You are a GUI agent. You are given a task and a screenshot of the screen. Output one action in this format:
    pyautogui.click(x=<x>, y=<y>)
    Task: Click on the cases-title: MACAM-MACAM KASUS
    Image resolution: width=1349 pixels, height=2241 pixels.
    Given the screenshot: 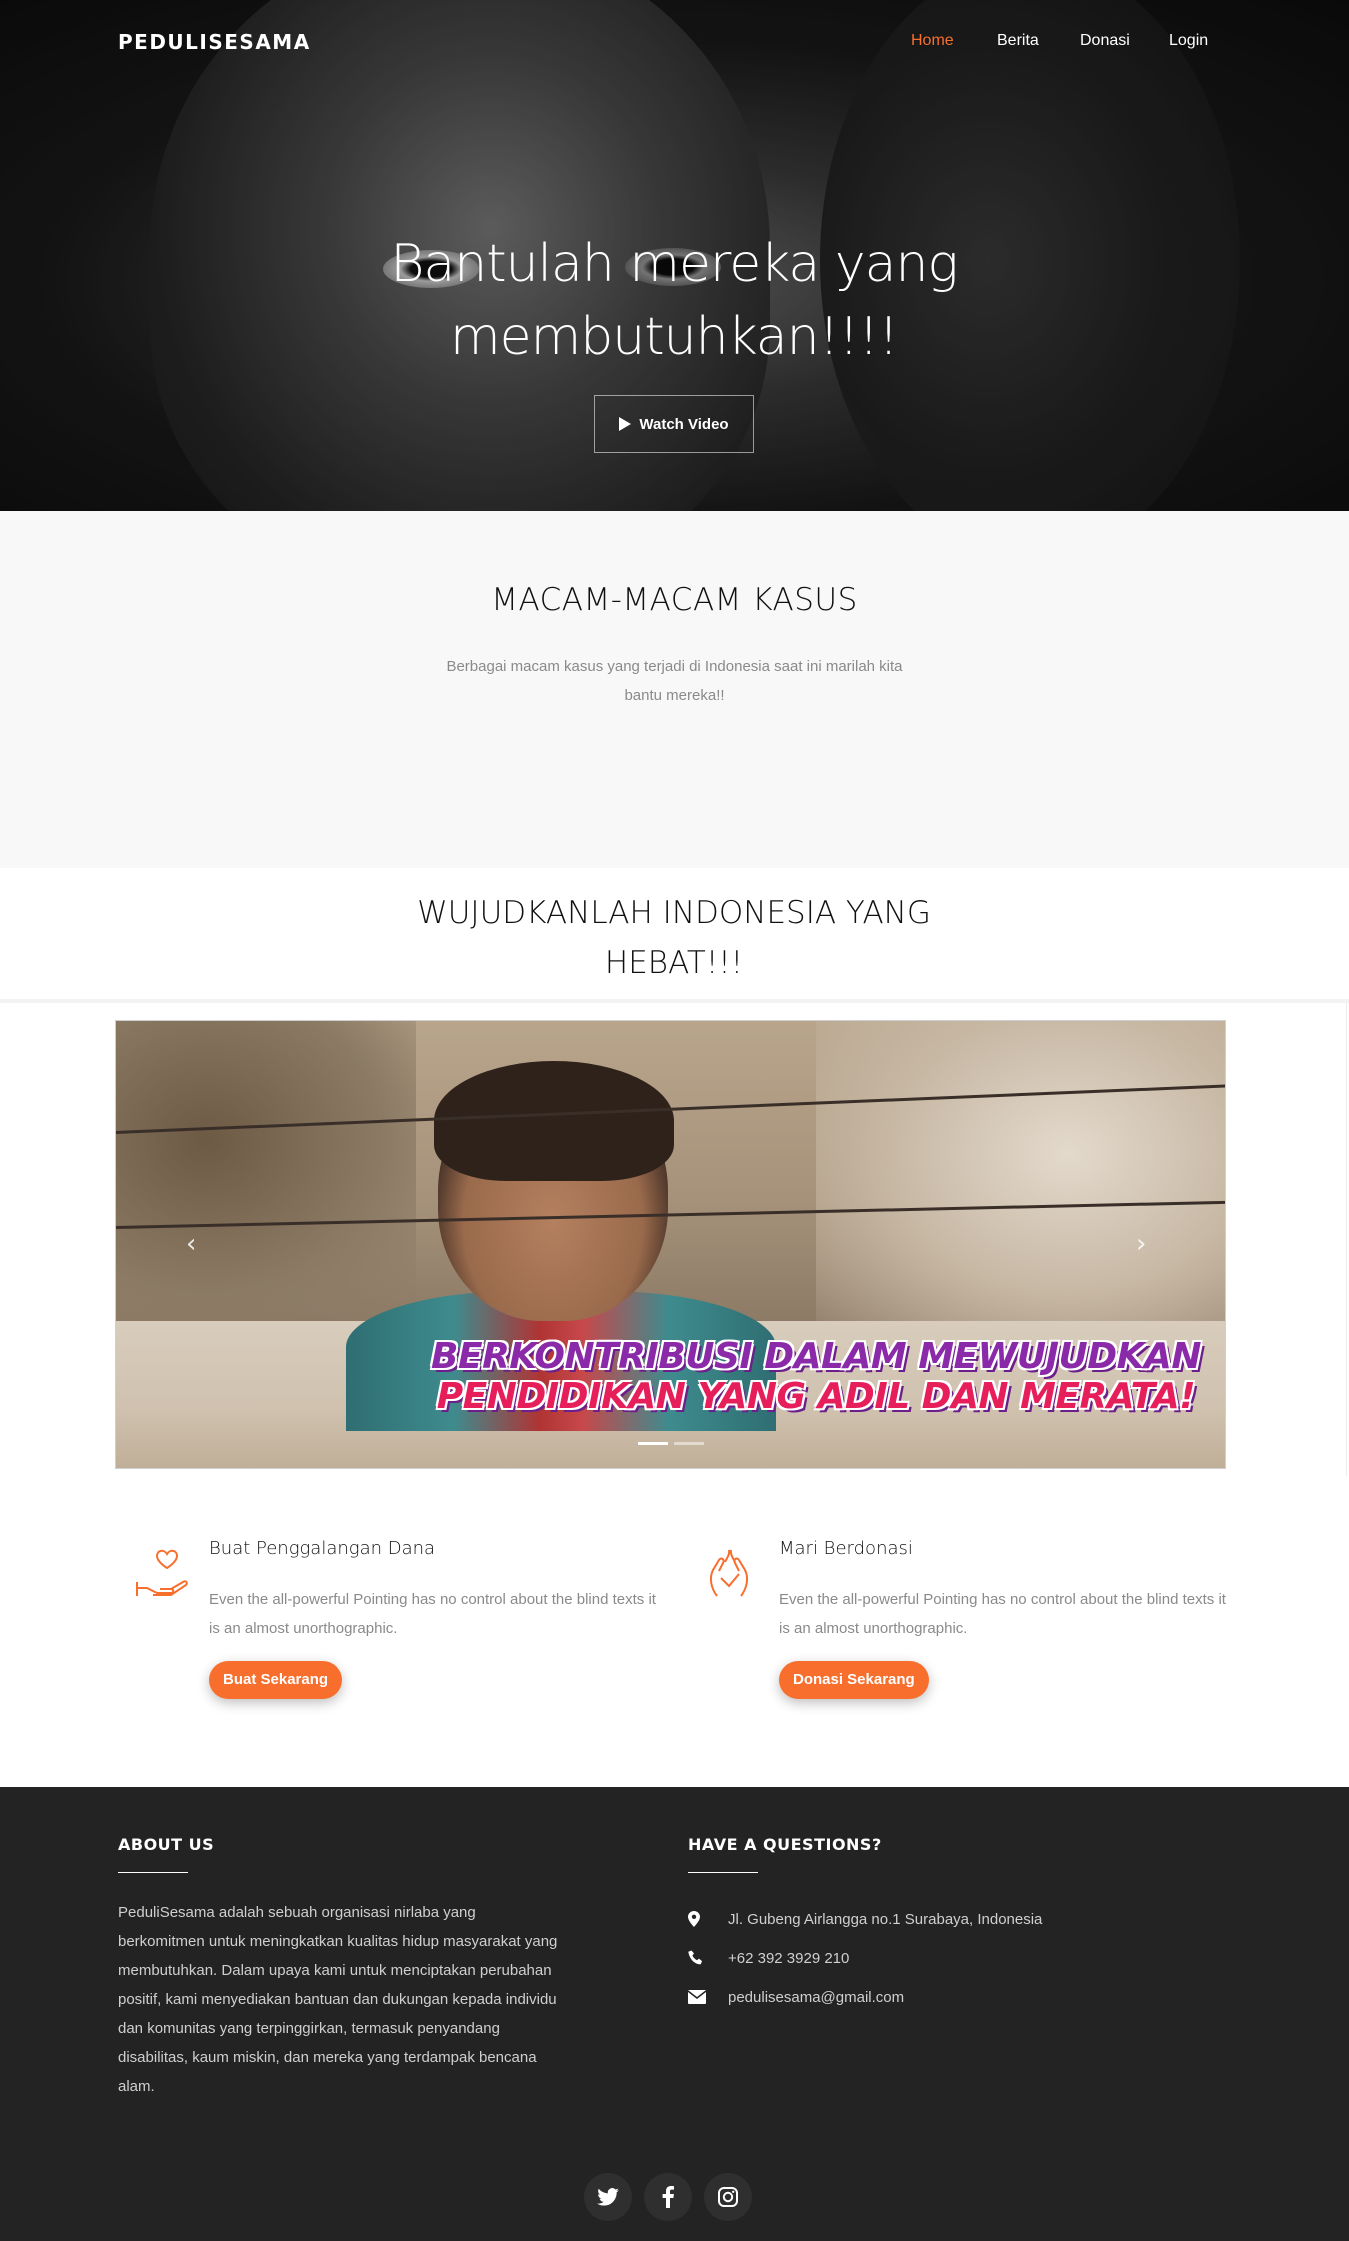 What is the action you would take?
    pyautogui.click(x=674, y=600)
    